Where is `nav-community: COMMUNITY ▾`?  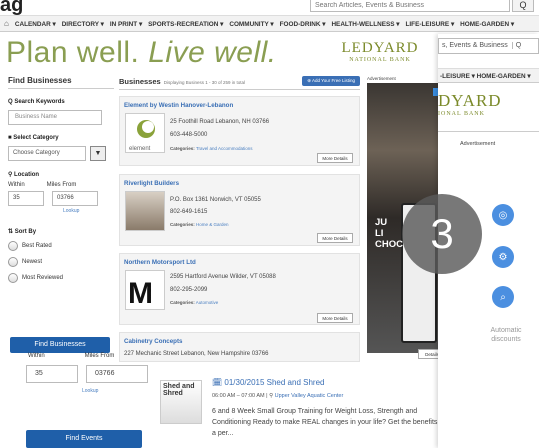
nav-community: COMMUNITY ▾ is located at coordinates (251, 24).